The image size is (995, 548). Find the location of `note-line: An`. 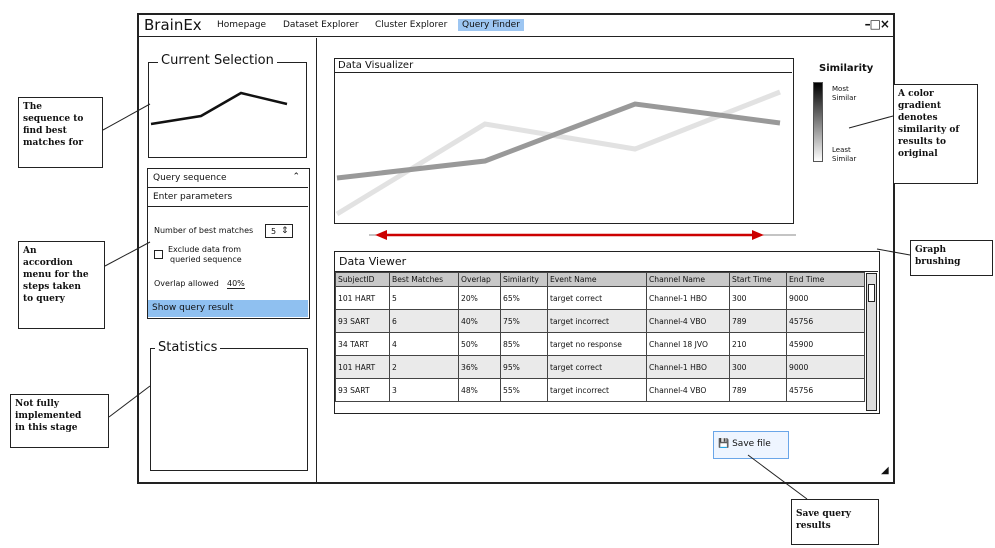

note-line: An is located at coordinates (30, 251).